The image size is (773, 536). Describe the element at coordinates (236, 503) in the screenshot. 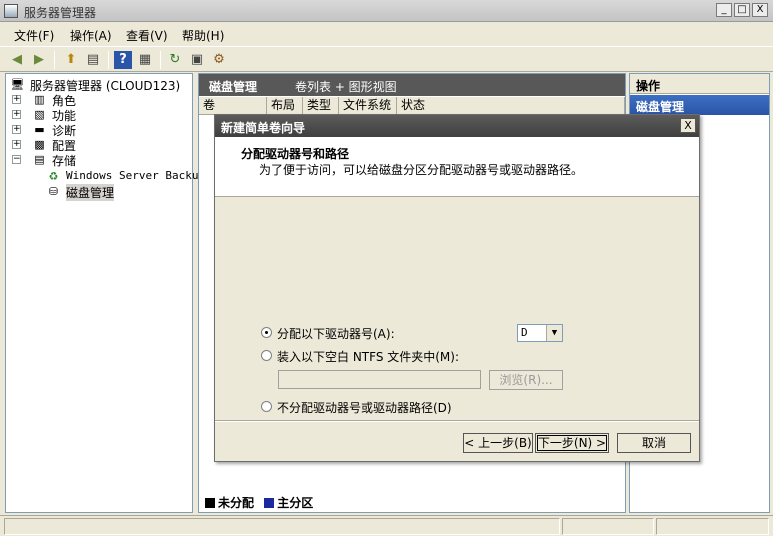

I see `legend-unallocated: 未分配` at that location.